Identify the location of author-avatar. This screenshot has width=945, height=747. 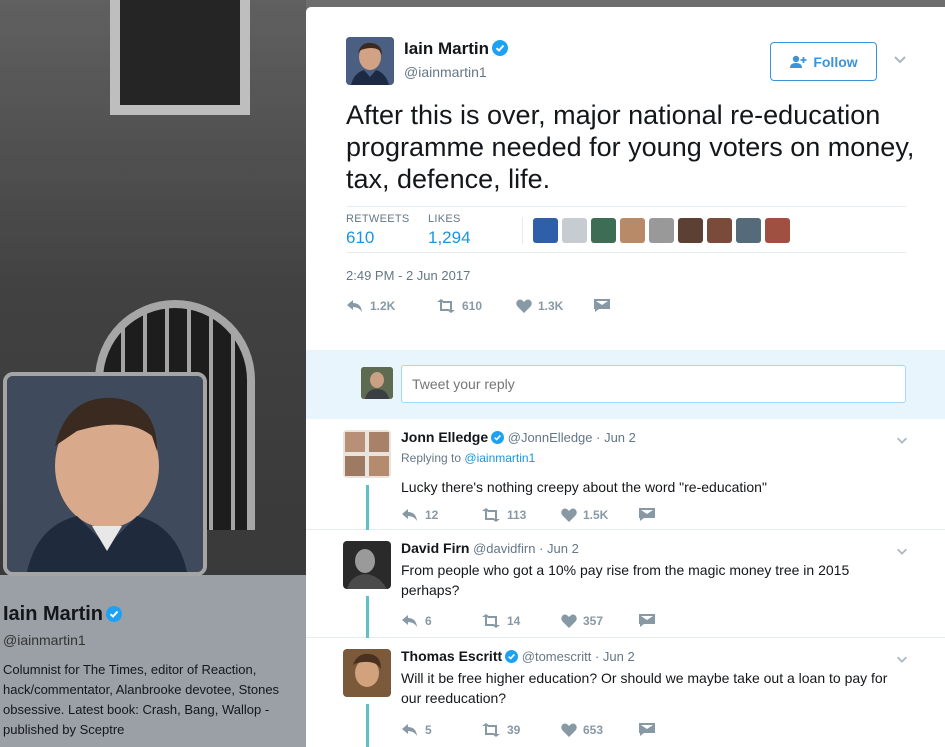
(370, 61).